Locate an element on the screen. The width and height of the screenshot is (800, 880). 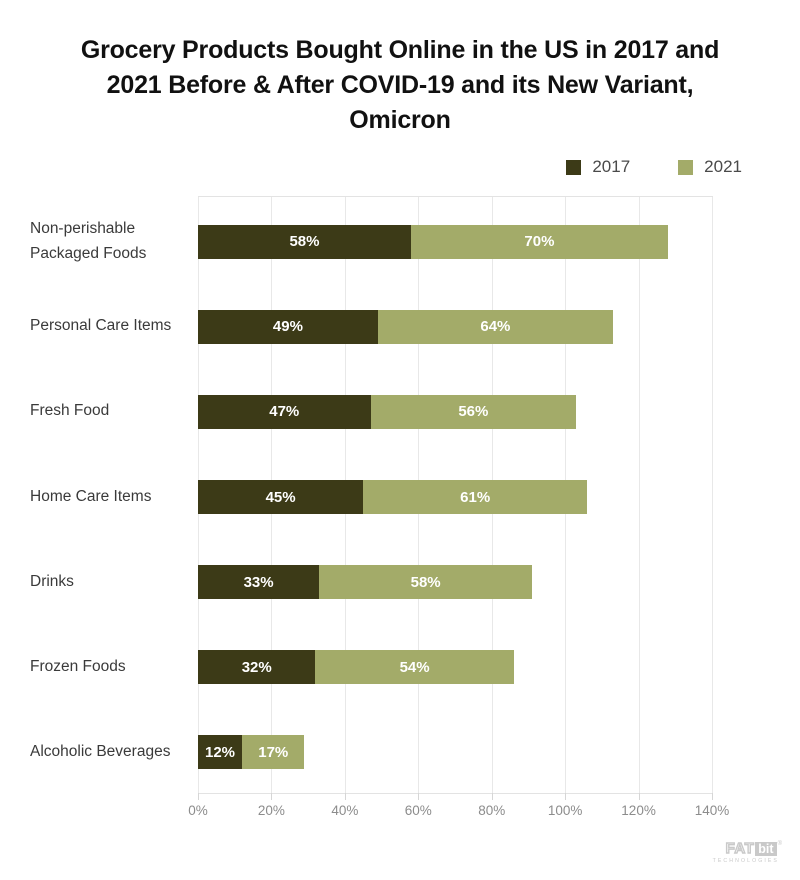
fatbit-logo: FAT bit ® TECHNOLOGIES is located at coordinates (747, 852).